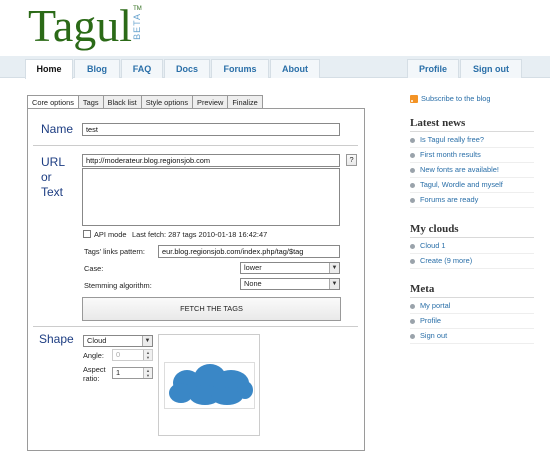  What do you see at coordinates (97, 340) in the screenshot?
I see `shape-select-value: Cloud` at bounding box center [97, 340].